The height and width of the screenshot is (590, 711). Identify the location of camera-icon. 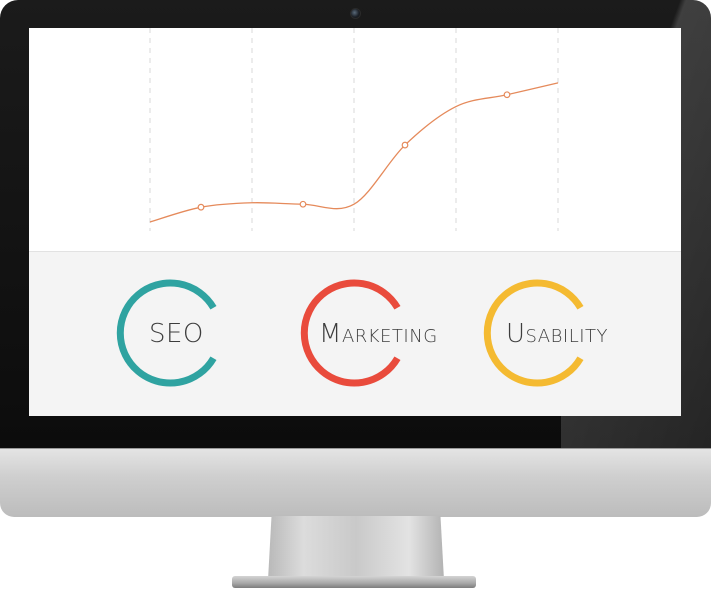
(355, 13).